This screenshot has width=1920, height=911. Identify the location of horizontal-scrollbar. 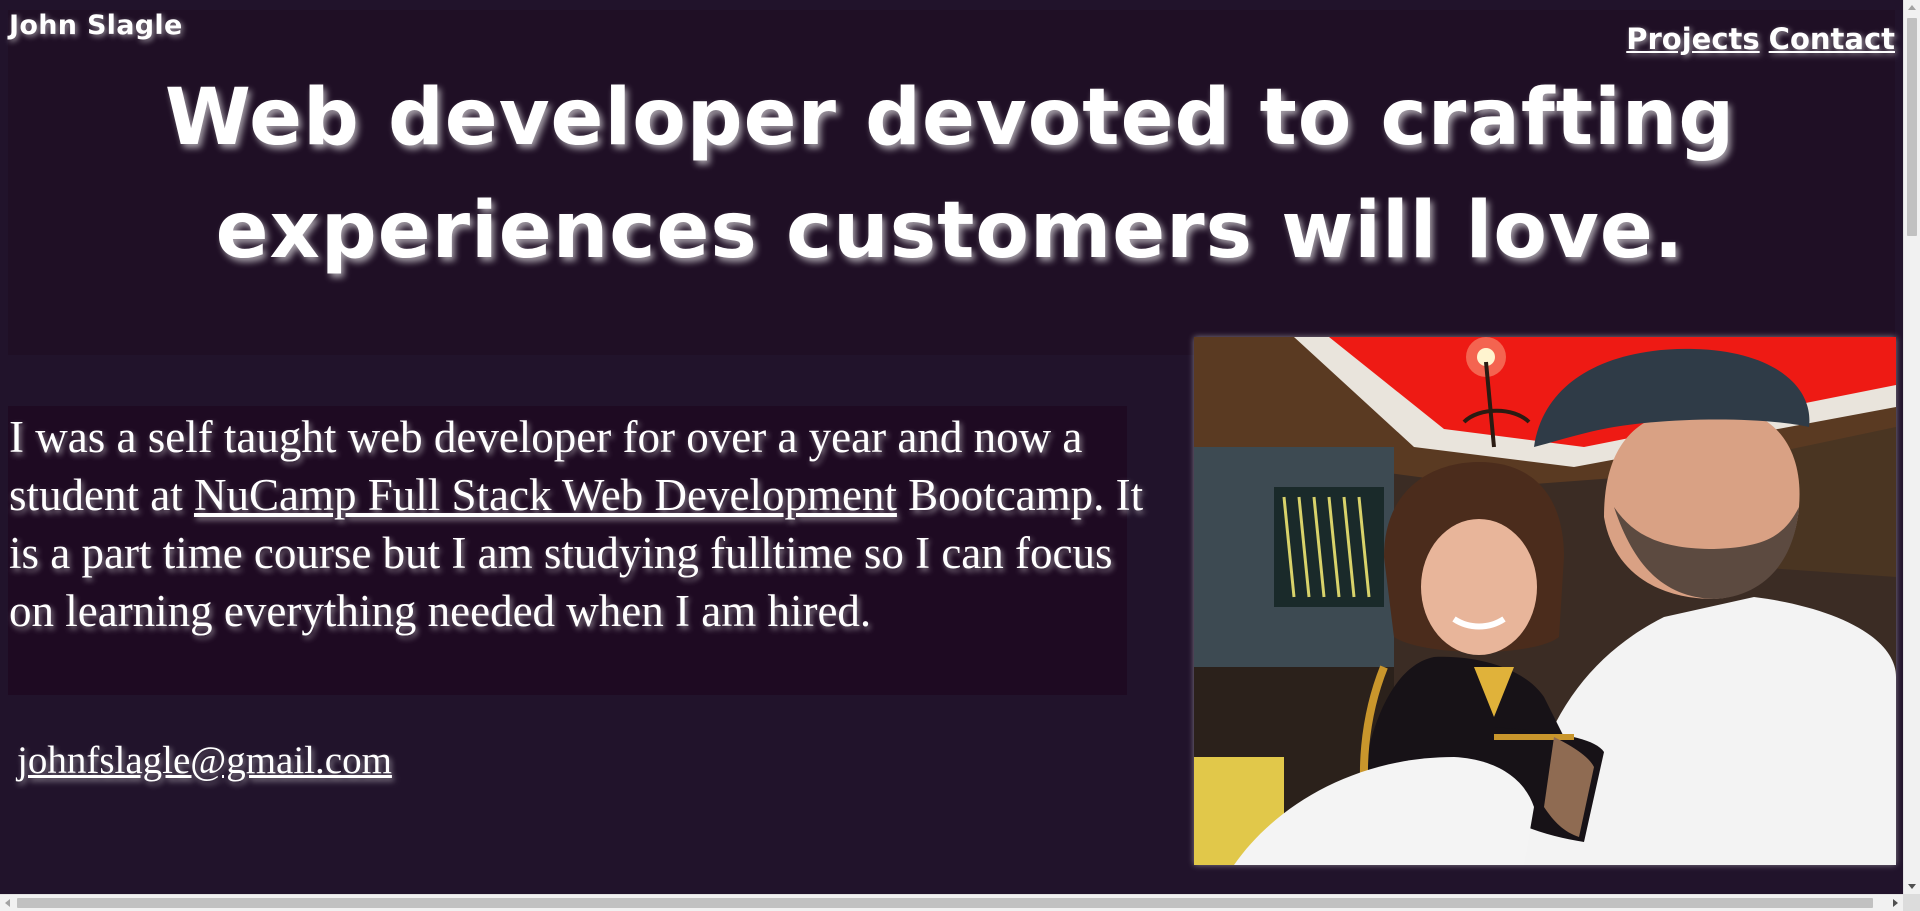
(951, 902).